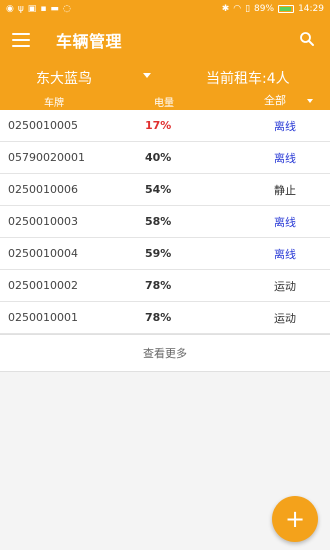 The width and height of the screenshot is (330, 550). Describe the element at coordinates (158, 157) in the screenshot. I see `vehicle-power: 40%` at that location.